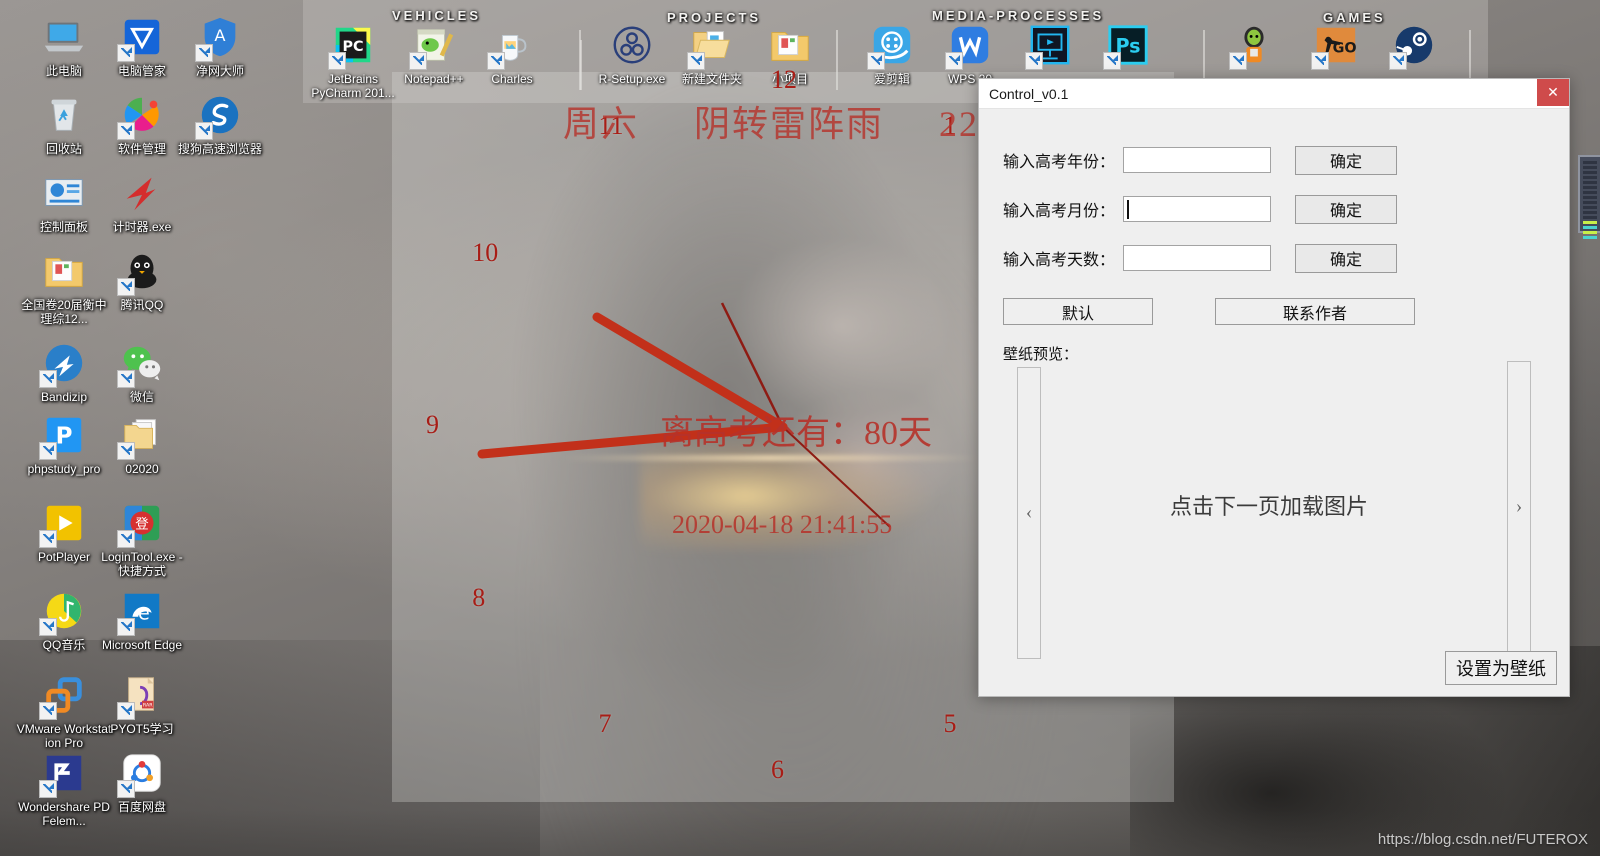 The width and height of the screenshot is (1600, 856). I want to click on clock-numeral-5: 5, so click(950, 723).